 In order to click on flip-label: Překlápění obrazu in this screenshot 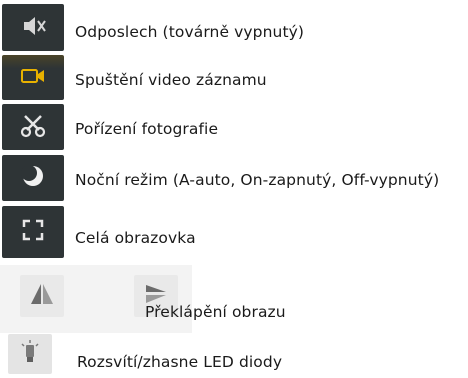, I will do `click(215, 312)`.